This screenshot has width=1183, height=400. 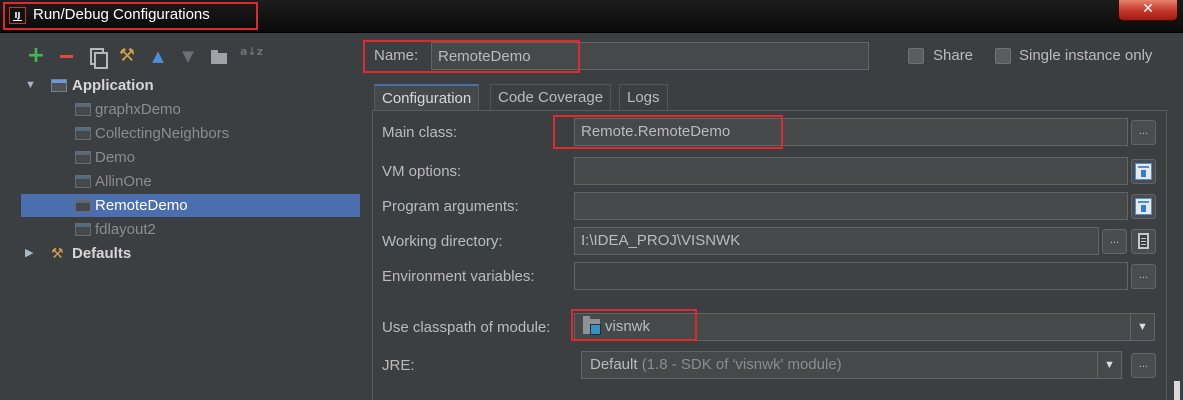 What do you see at coordinates (851, 365) in the screenshot?
I see `jre-dropdown: Default (1.8 - SDK of 'visnwk' module) ▼` at bounding box center [851, 365].